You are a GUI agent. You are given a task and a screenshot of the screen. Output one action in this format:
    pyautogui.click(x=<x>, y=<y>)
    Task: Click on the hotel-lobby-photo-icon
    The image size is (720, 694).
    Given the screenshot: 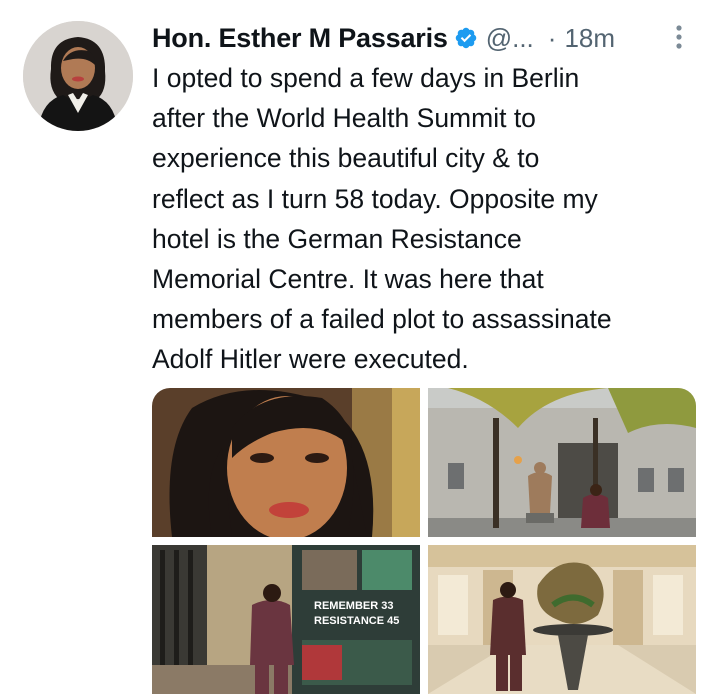 What is the action you would take?
    pyautogui.click(x=562, y=619)
    